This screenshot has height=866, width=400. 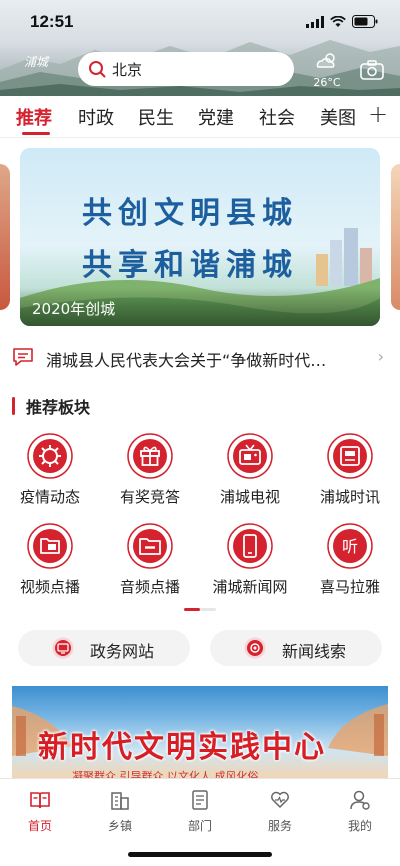 I want to click on tabbar-services: 服务, so click(x=280, y=813).